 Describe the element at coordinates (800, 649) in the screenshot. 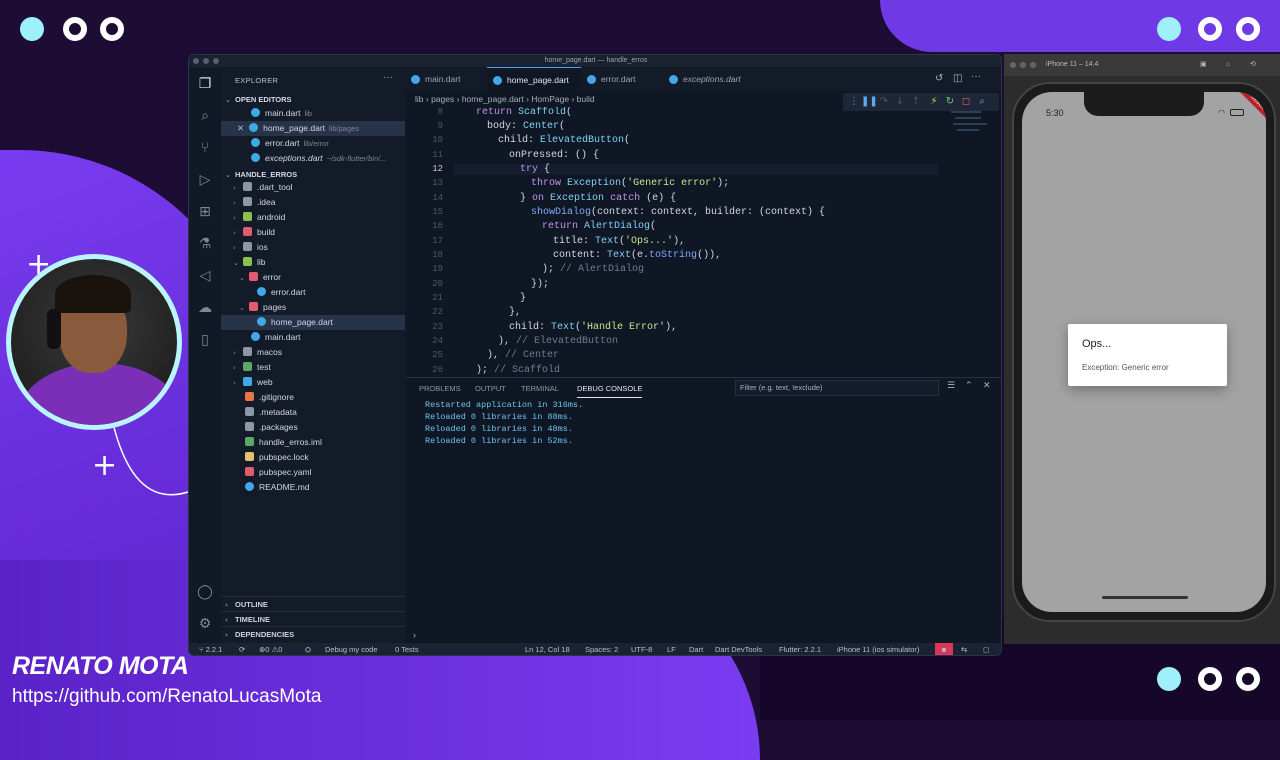

I see `flutter-version: Flutter: 2.2.1` at that location.